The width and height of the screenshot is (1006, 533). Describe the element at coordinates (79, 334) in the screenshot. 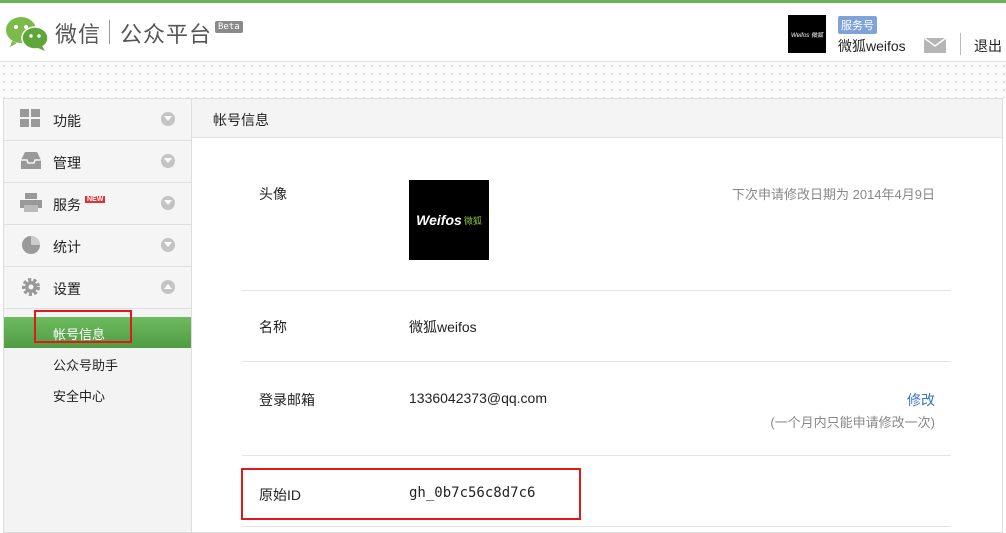

I see `subitem-label: 帐号信息` at that location.